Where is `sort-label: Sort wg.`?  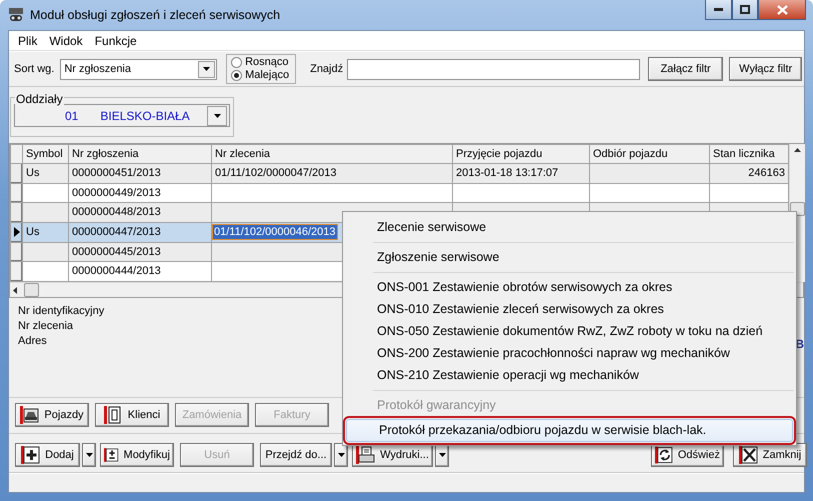
sort-label: Sort wg. is located at coordinates (34, 69).